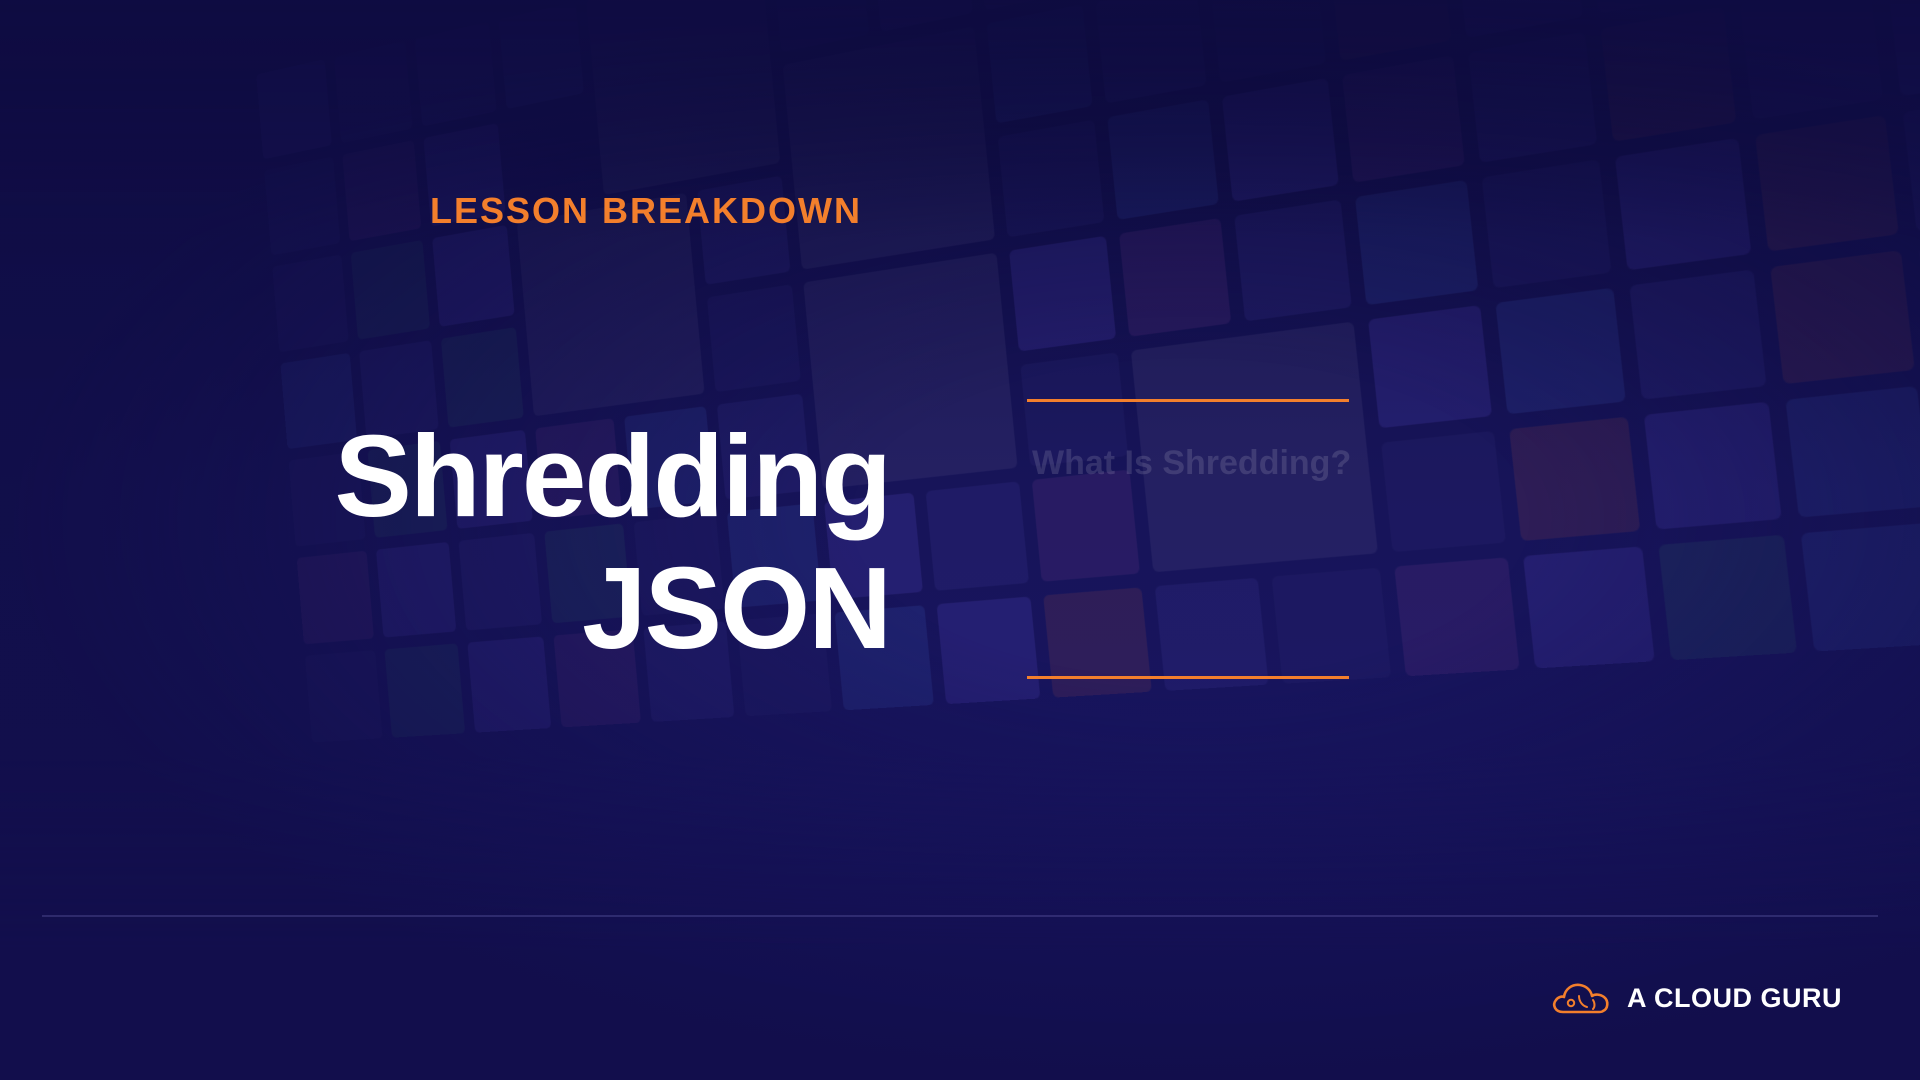 This screenshot has width=1920, height=1080. I want to click on lesson-title-line: Shredding, so click(612, 476).